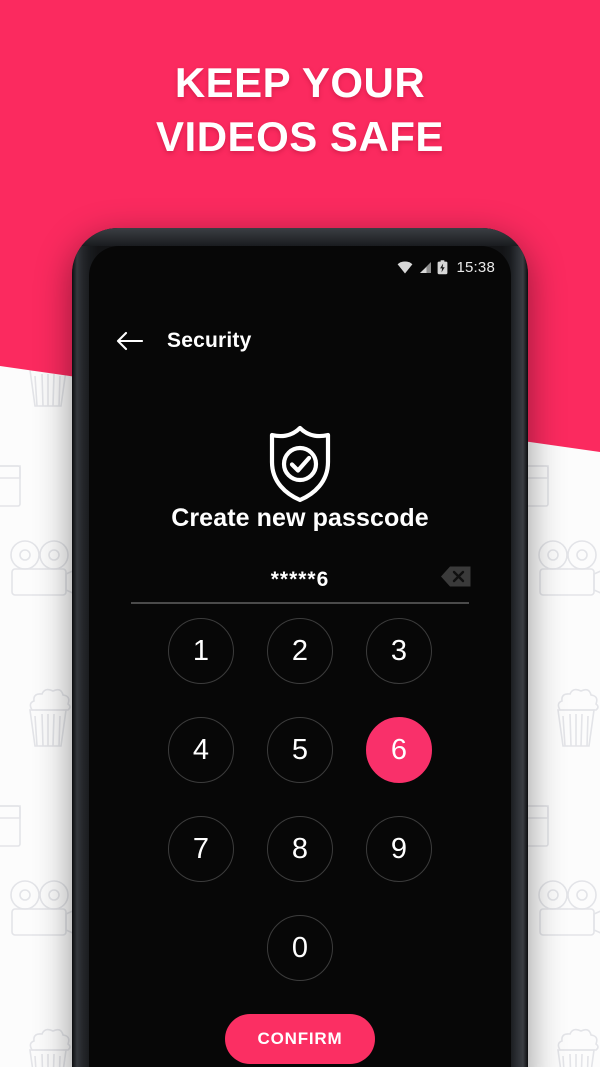 The image size is (600, 1067). I want to click on page-title: Security, so click(209, 340).